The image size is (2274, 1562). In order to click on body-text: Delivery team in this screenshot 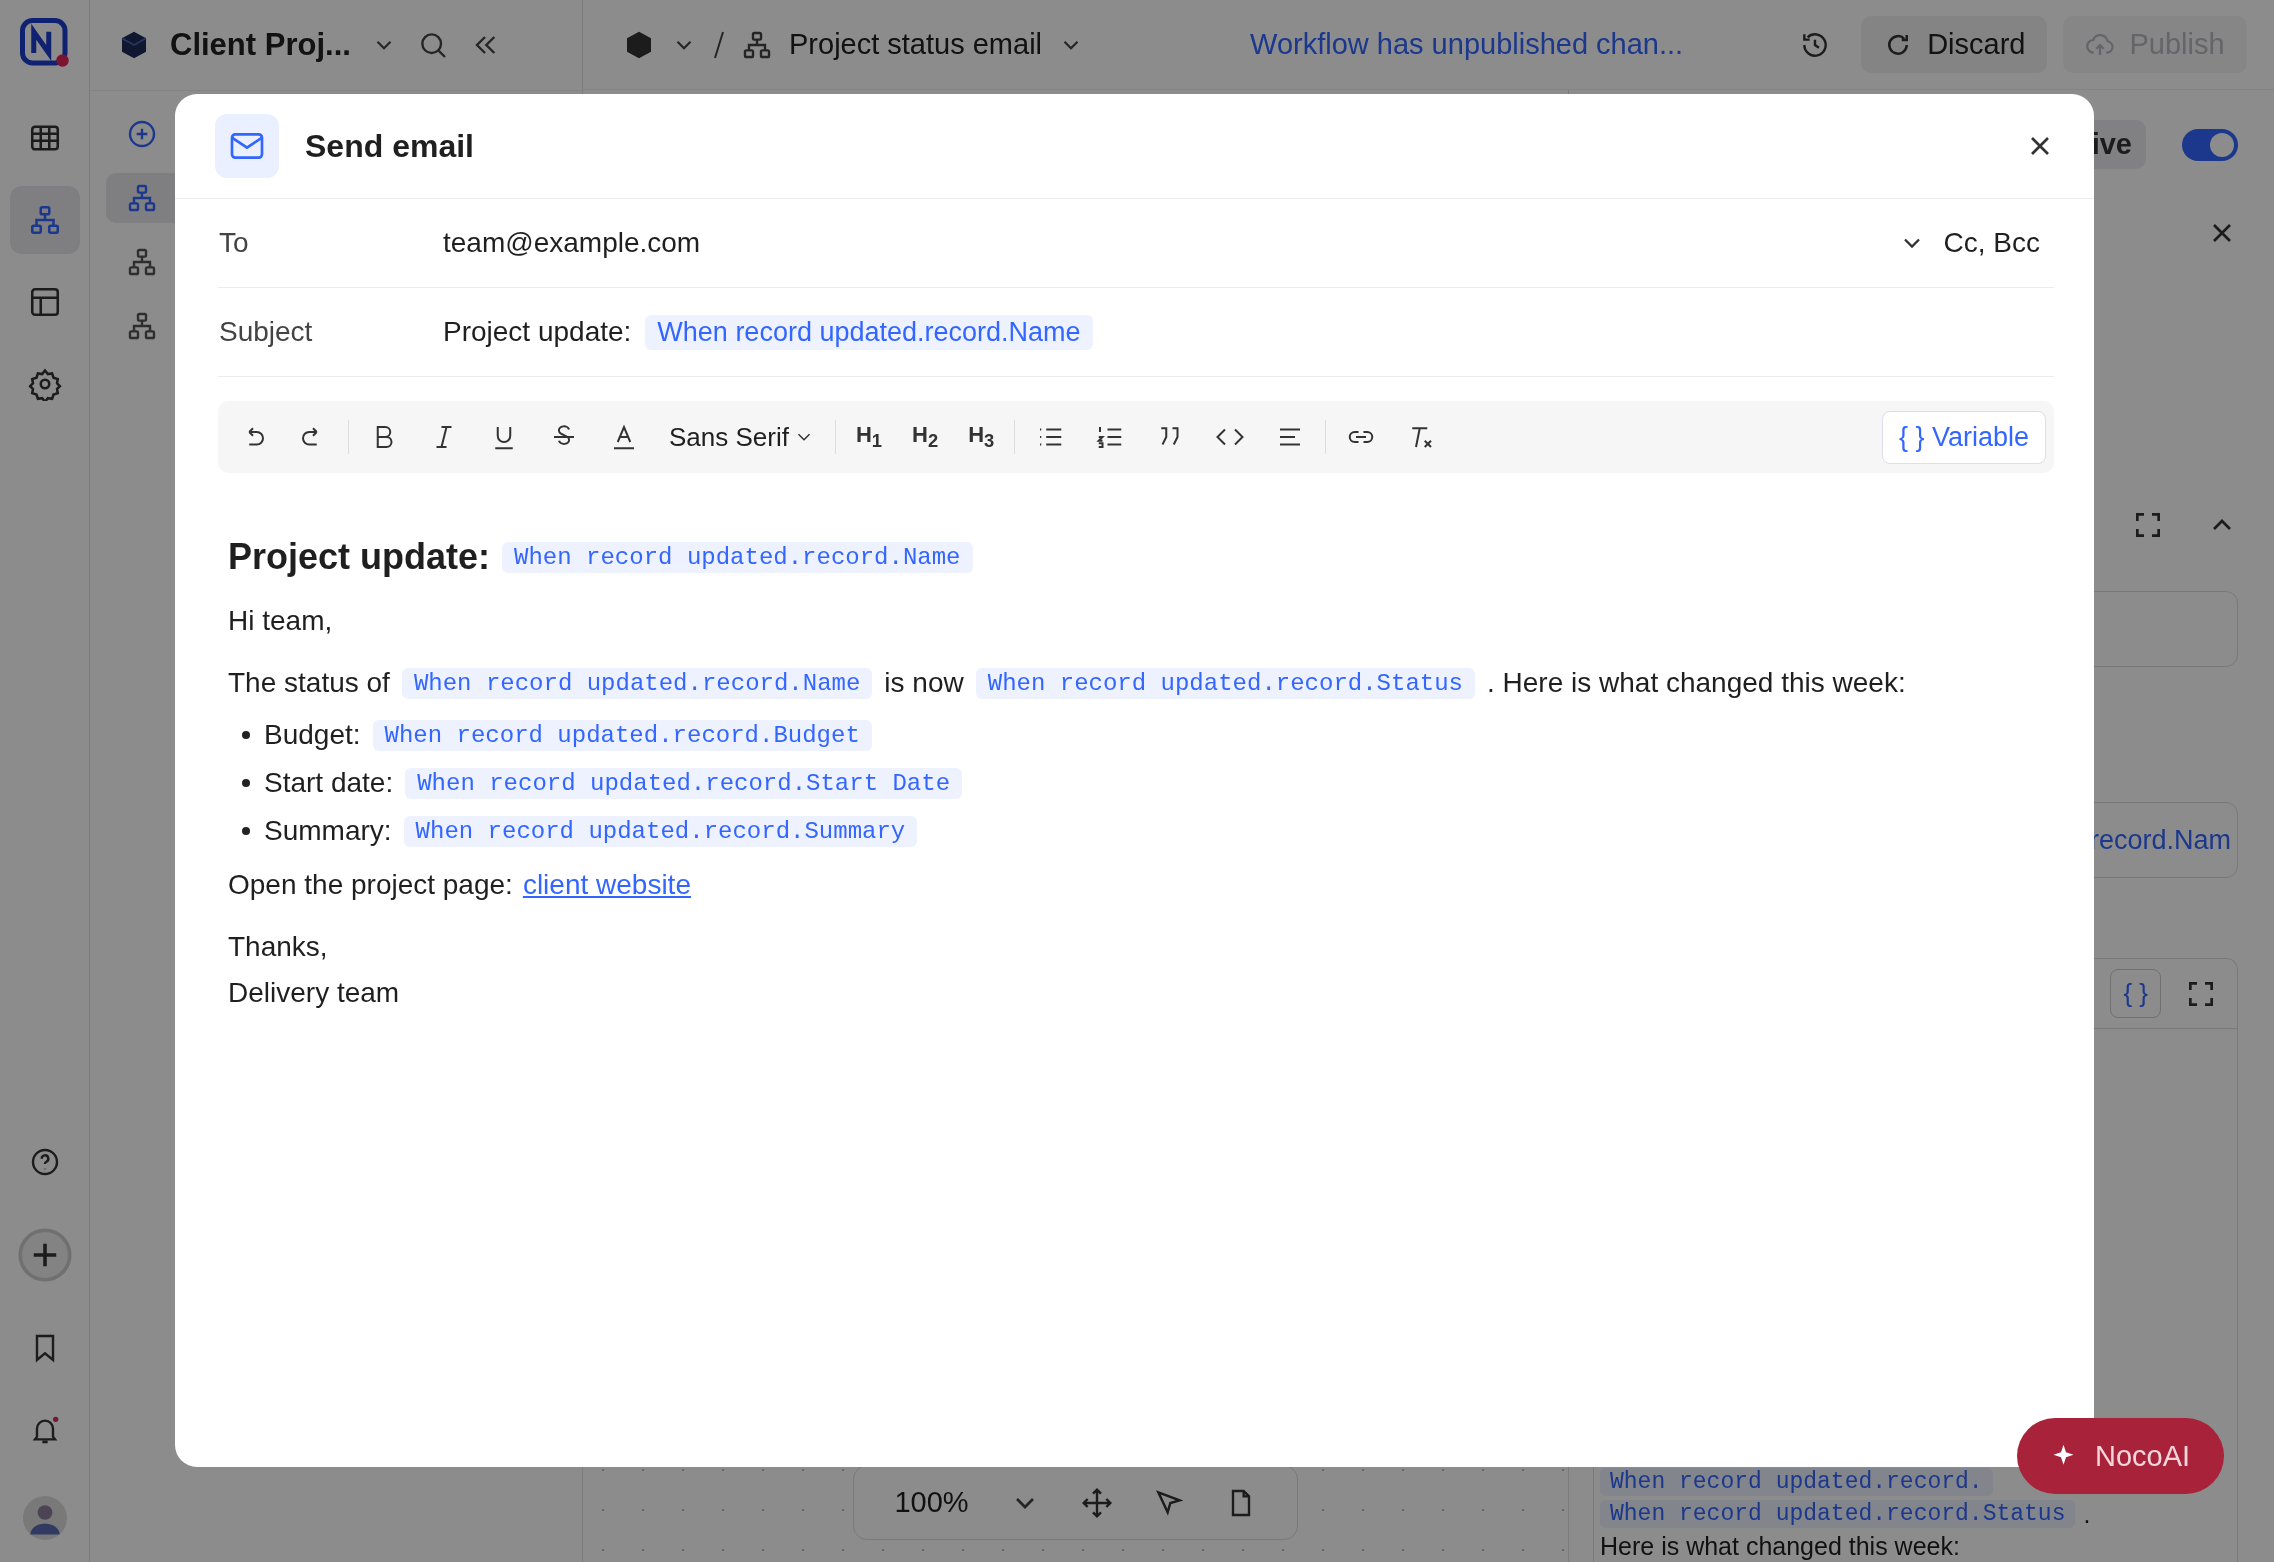, I will do `click(314, 993)`.